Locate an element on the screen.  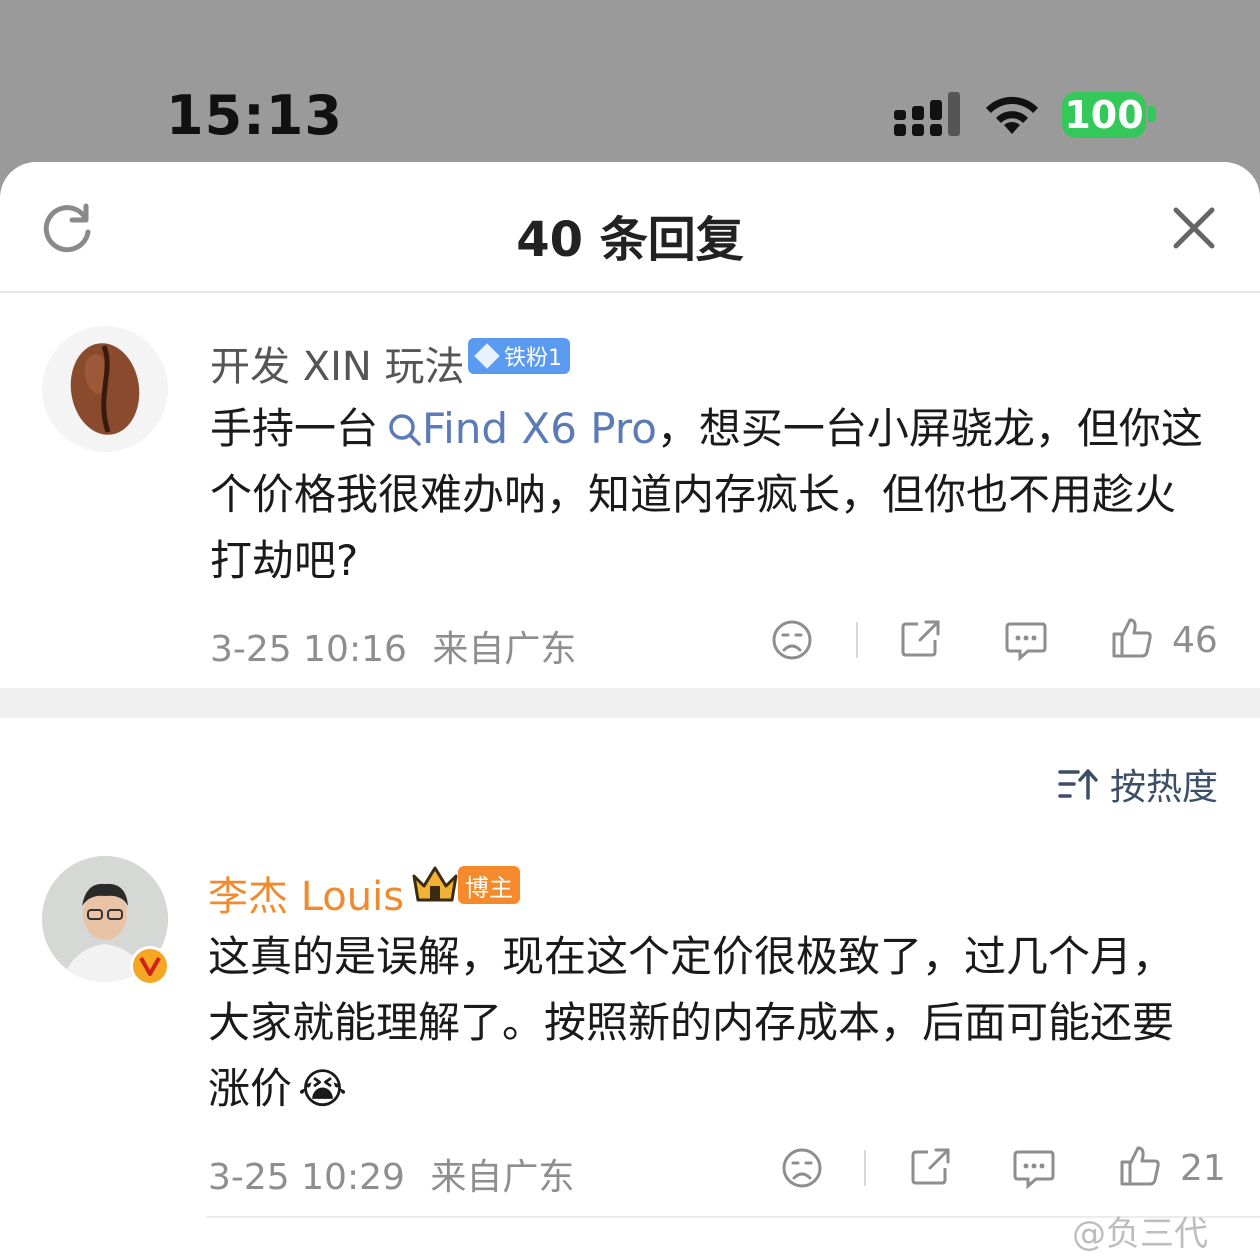
reply-location: 来自广东 is located at coordinates (502, 1177).